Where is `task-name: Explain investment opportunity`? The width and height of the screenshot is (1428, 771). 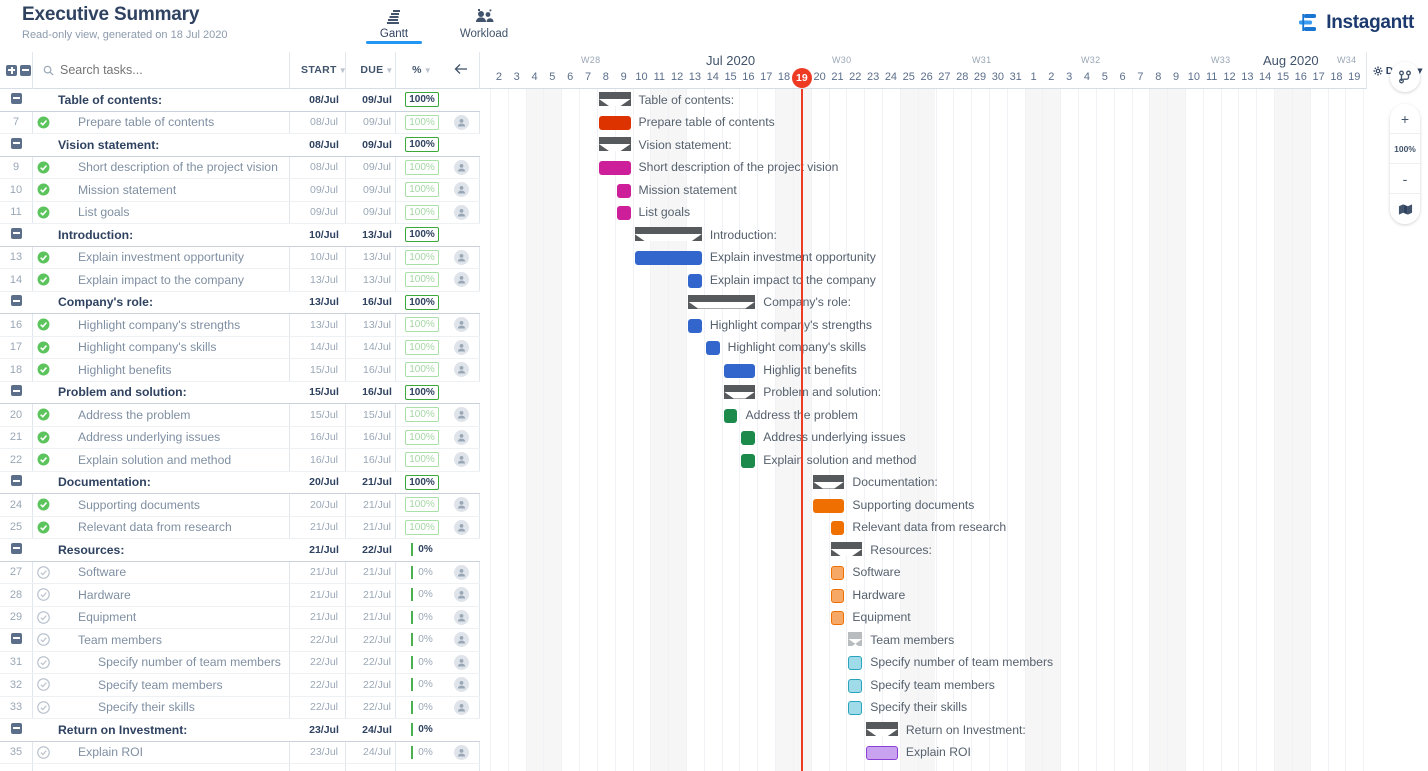 task-name: Explain investment opportunity is located at coordinates (175, 257).